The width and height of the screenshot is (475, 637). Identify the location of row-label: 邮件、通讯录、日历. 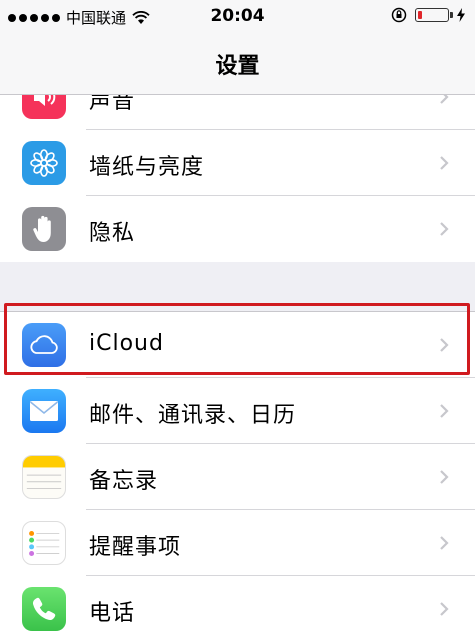
(193, 415).